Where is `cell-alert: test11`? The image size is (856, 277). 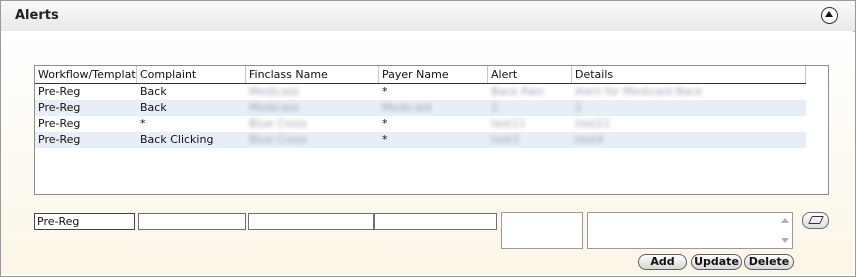
cell-alert: test11 is located at coordinates (509, 123).